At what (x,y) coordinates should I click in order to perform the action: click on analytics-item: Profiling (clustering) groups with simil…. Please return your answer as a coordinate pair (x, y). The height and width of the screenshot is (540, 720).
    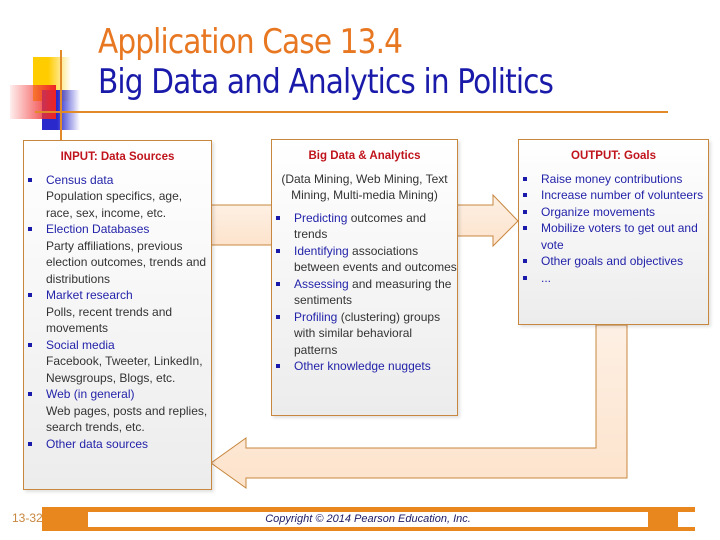
    Looking at the image, I should click on (364, 334).